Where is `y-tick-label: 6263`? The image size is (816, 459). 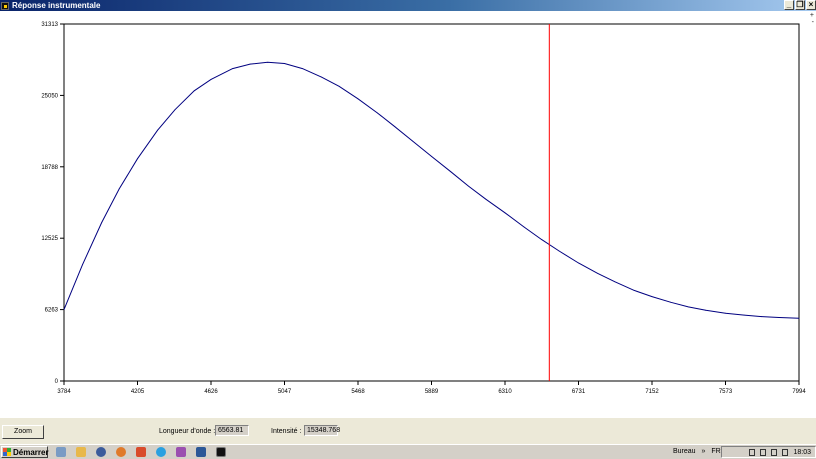
y-tick-label: 6263 is located at coordinates (52, 311).